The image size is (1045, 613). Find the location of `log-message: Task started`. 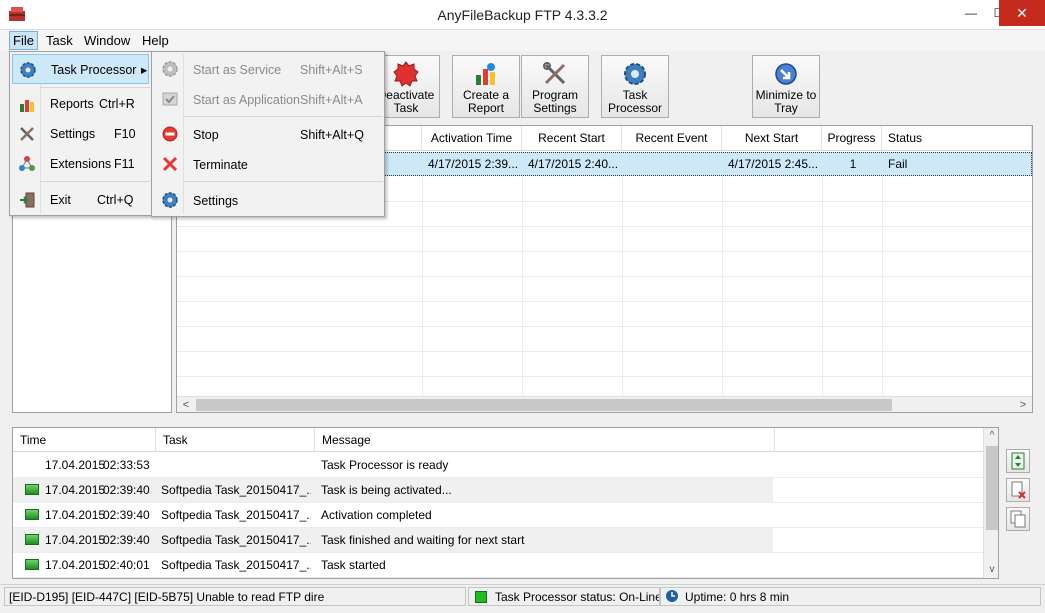

log-message: Task started is located at coordinates (353, 565).